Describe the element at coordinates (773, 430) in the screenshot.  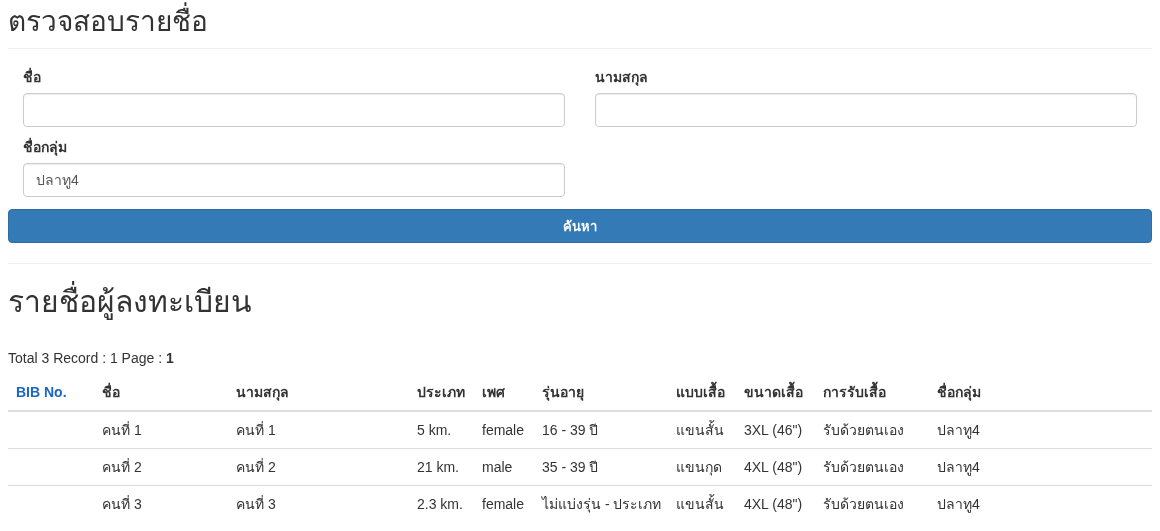
I see `table-cell-text: 3XL (46")` at that location.